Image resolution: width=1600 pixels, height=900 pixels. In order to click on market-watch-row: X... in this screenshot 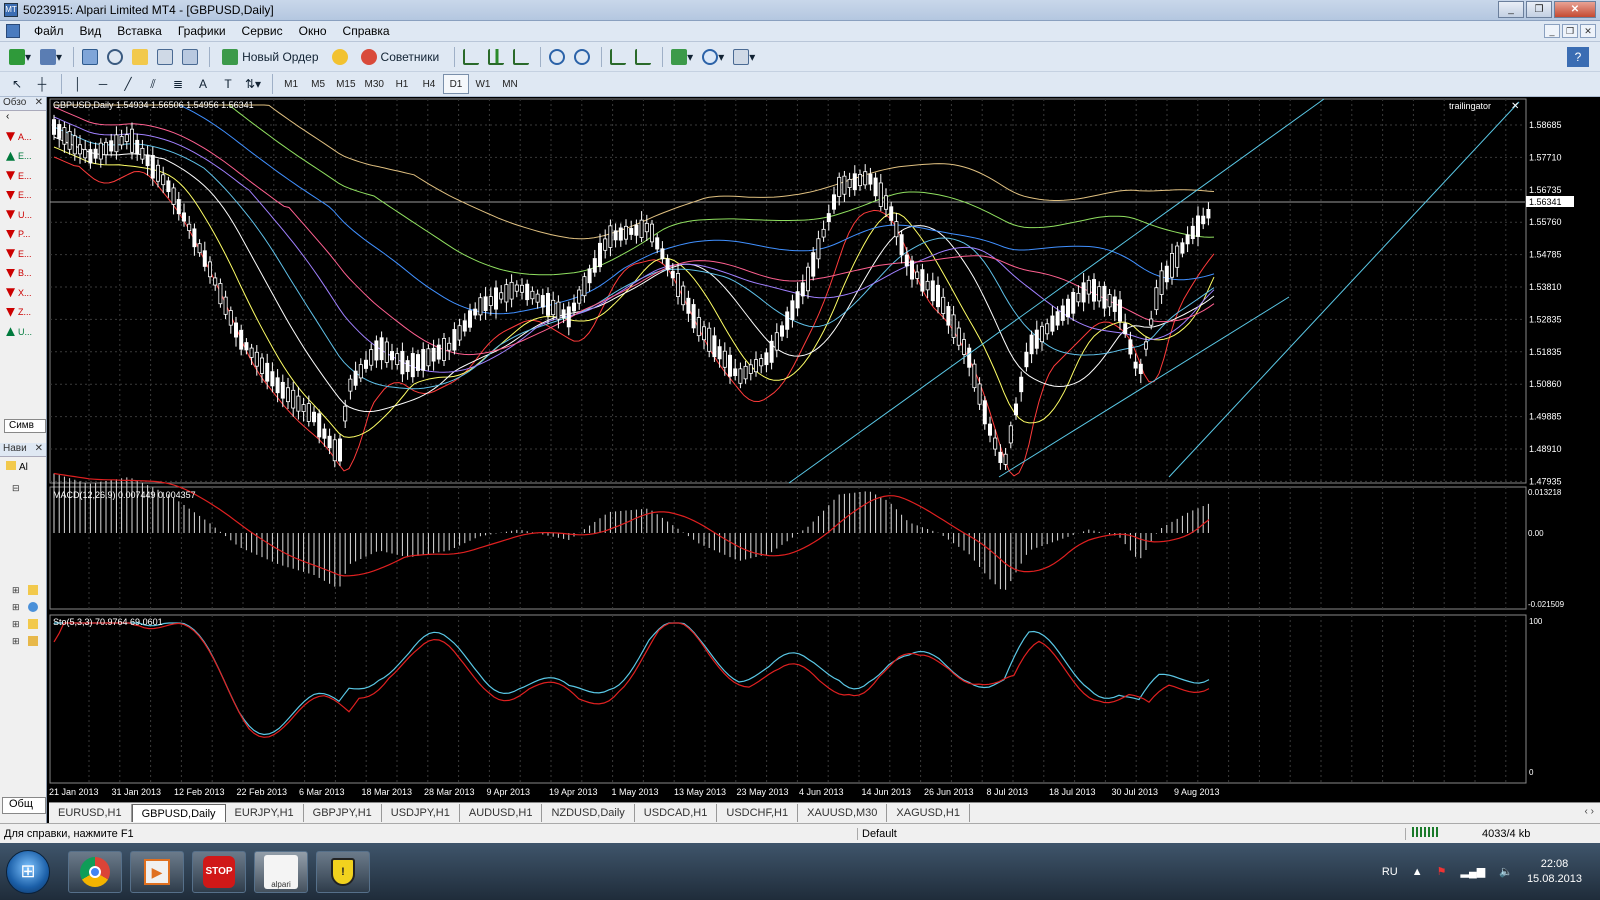, I will do `click(23, 293)`.